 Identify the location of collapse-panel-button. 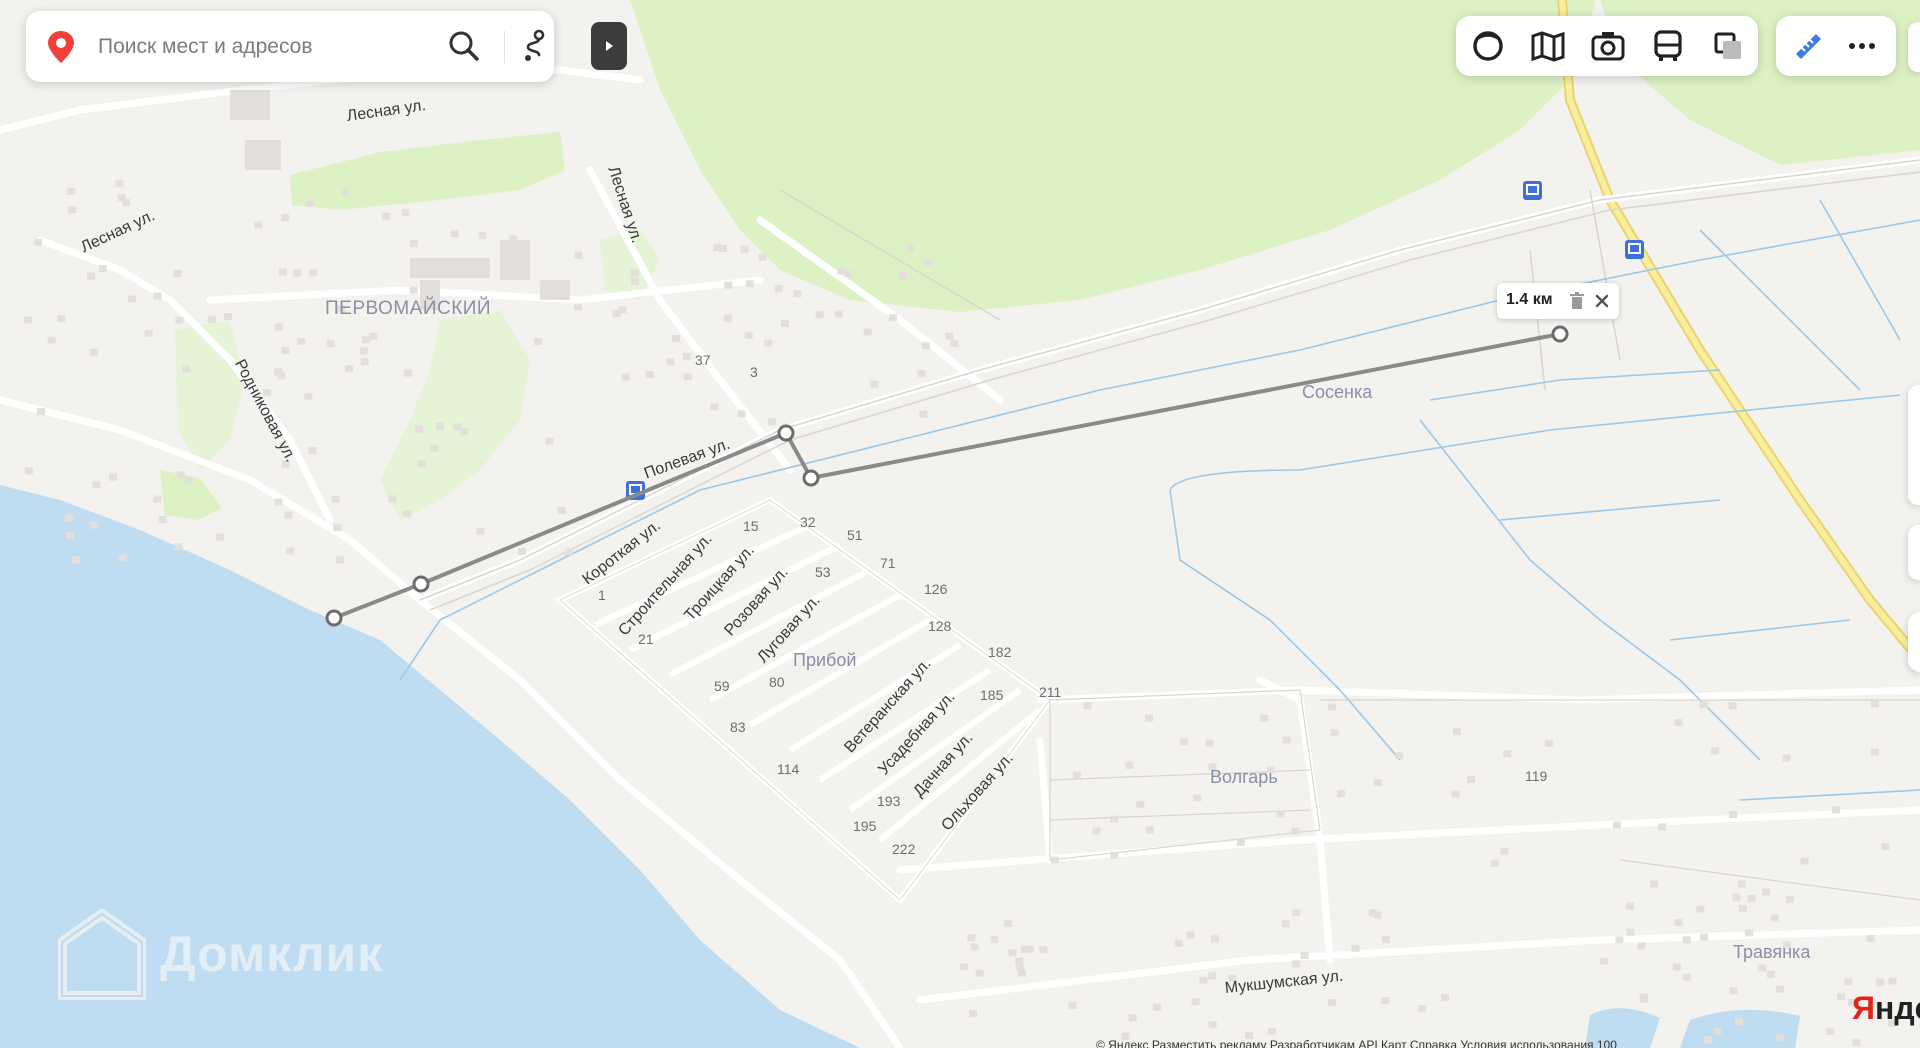
(609, 46).